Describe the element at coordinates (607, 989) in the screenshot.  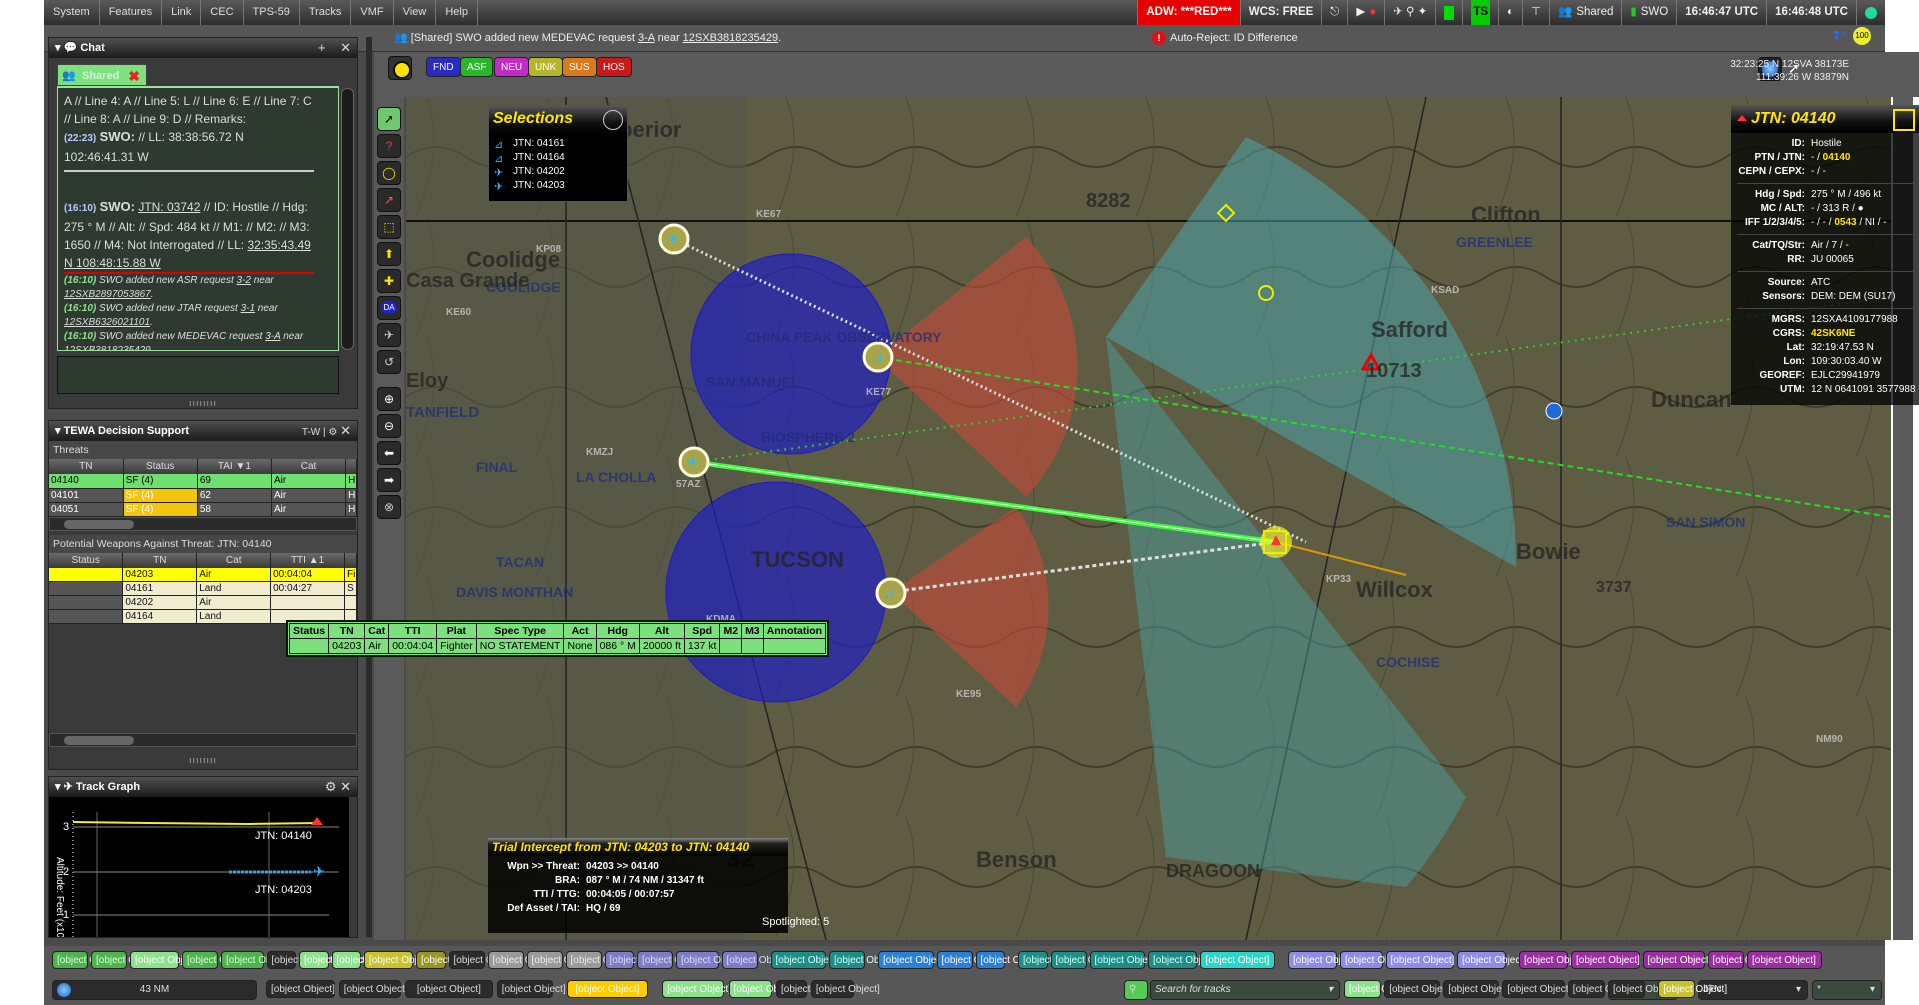
I see `action-jtcw-import-button: [object Object]` at that location.